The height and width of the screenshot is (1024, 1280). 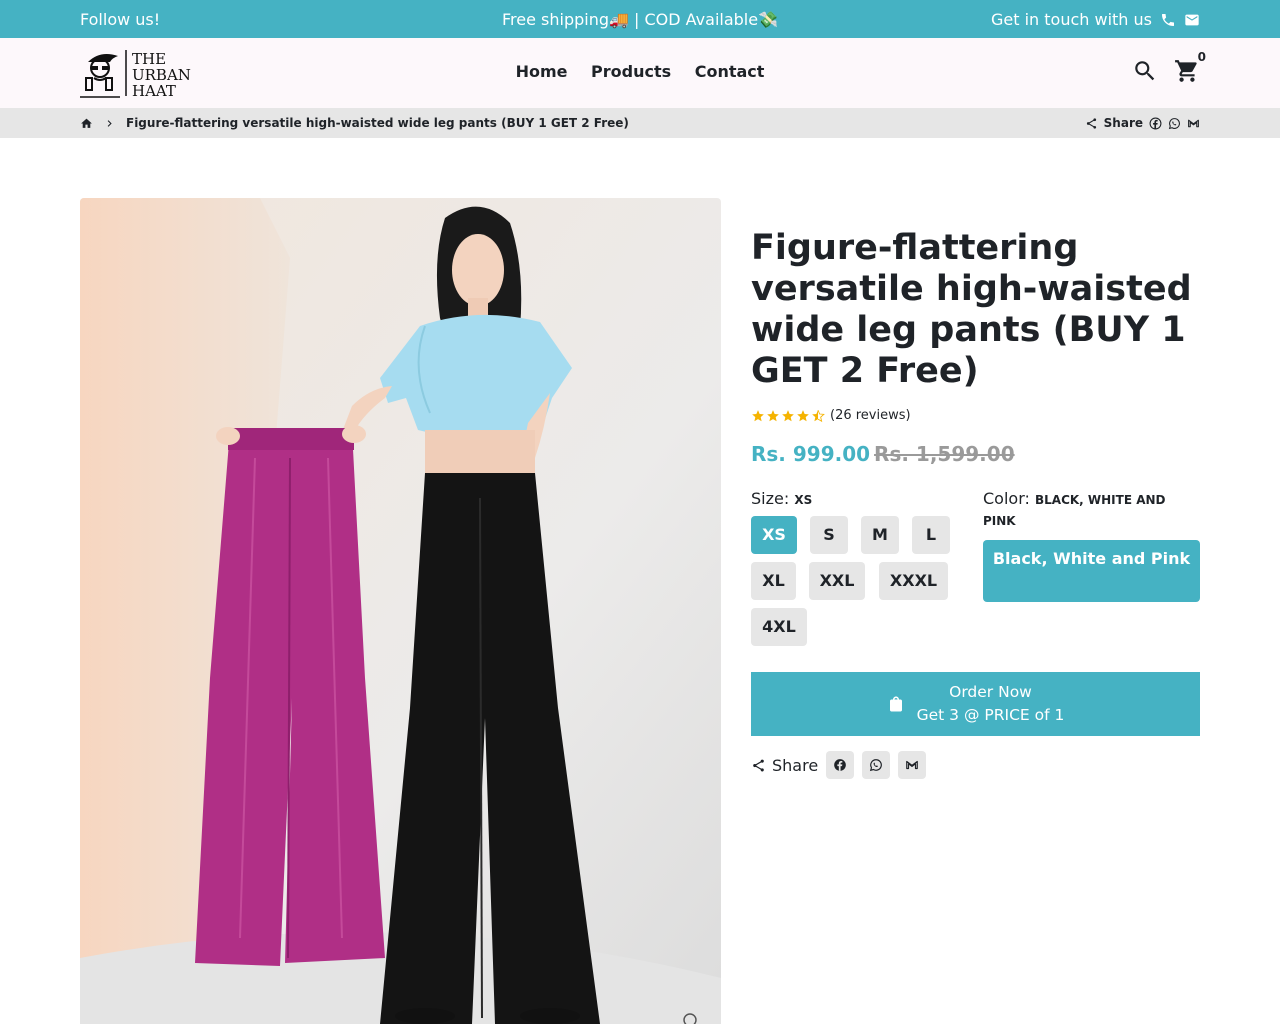 I want to click on shopping-bag-icon, so click(x=896, y=704).